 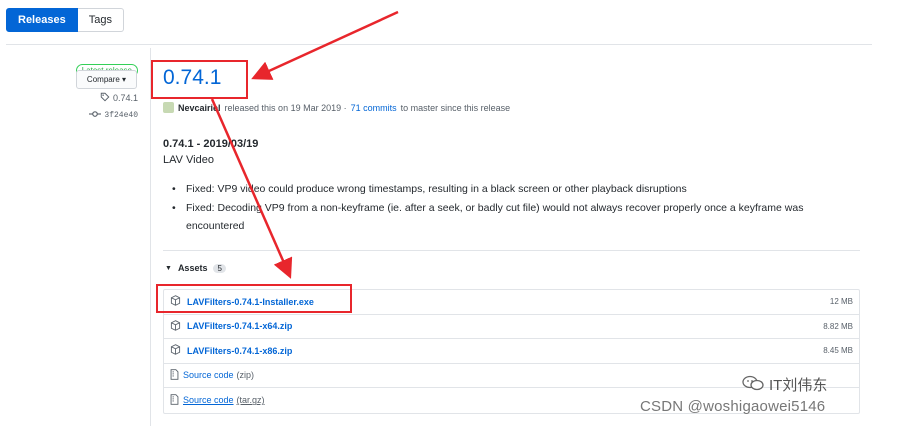 What do you see at coordinates (188, 160) in the screenshot?
I see `release-notes-subtitle: LAV Video` at bounding box center [188, 160].